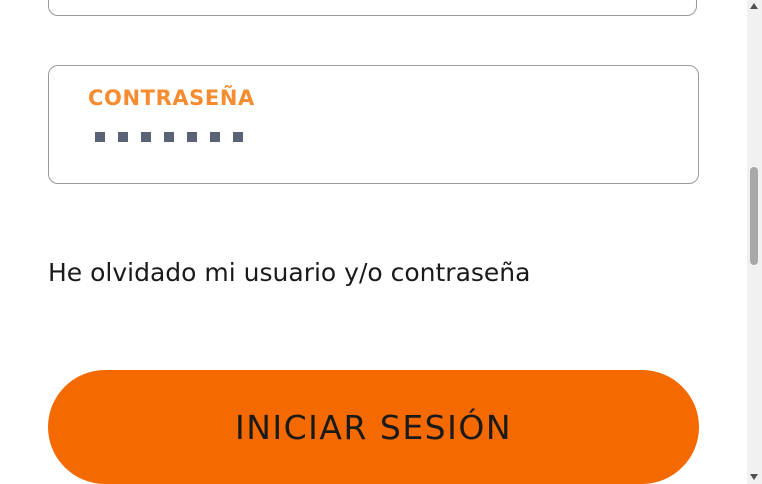  What do you see at coordinates (171, 98) in the screenshot?
I see `password-label: CONTRASEÑA` at bounding box center [171, 98].